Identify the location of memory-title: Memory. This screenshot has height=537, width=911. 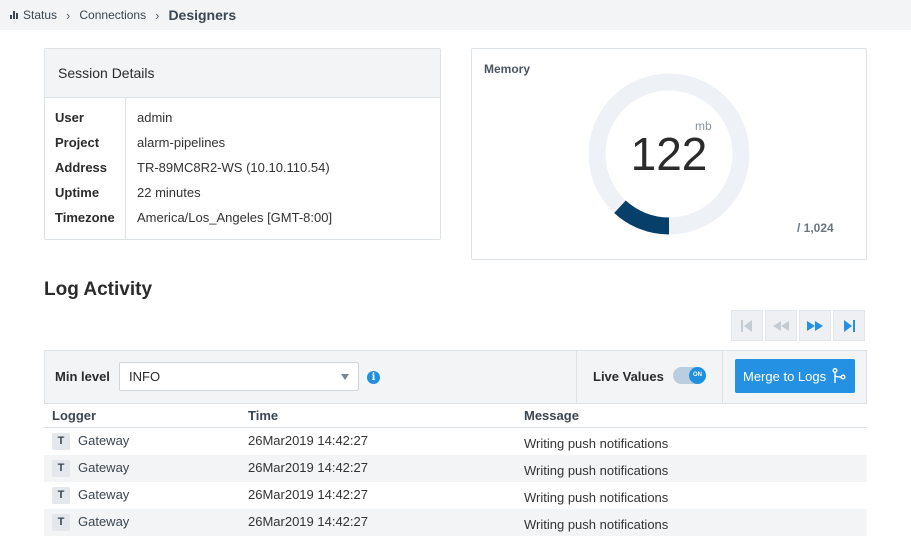
(507, 69).